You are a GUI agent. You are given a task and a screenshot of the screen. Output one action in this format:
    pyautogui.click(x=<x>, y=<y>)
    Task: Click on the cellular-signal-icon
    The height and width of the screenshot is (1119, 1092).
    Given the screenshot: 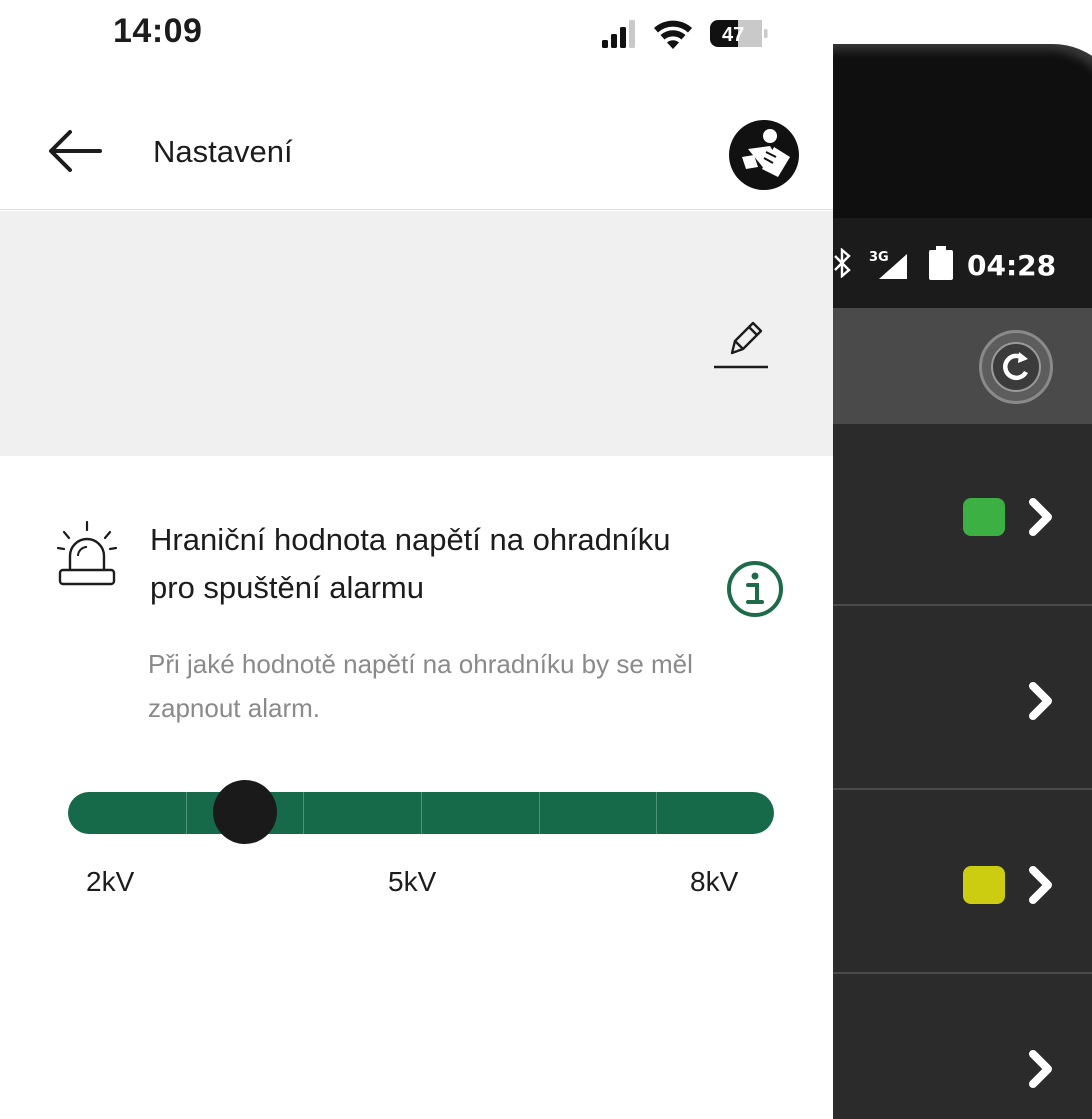 What is the action you would take?
    pyautogui.click(x=618, y=34)
    